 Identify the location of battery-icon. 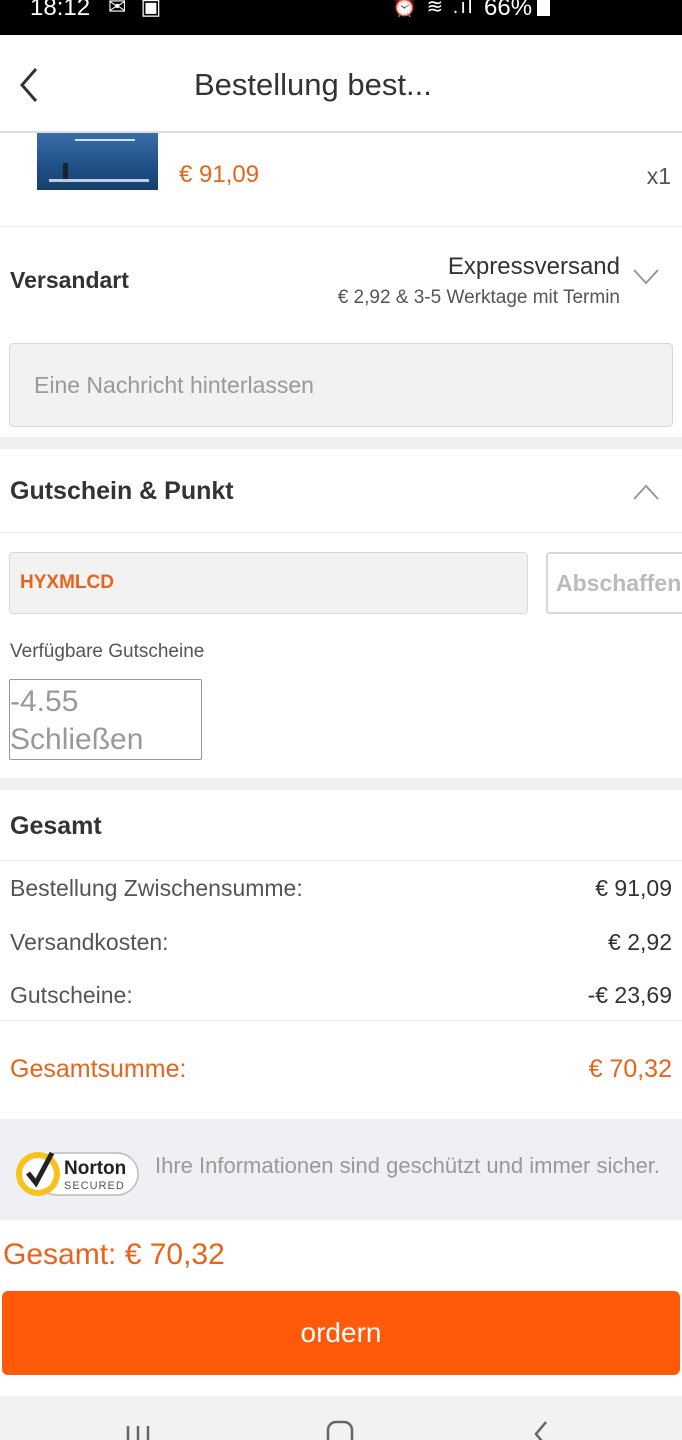
(543, 8).